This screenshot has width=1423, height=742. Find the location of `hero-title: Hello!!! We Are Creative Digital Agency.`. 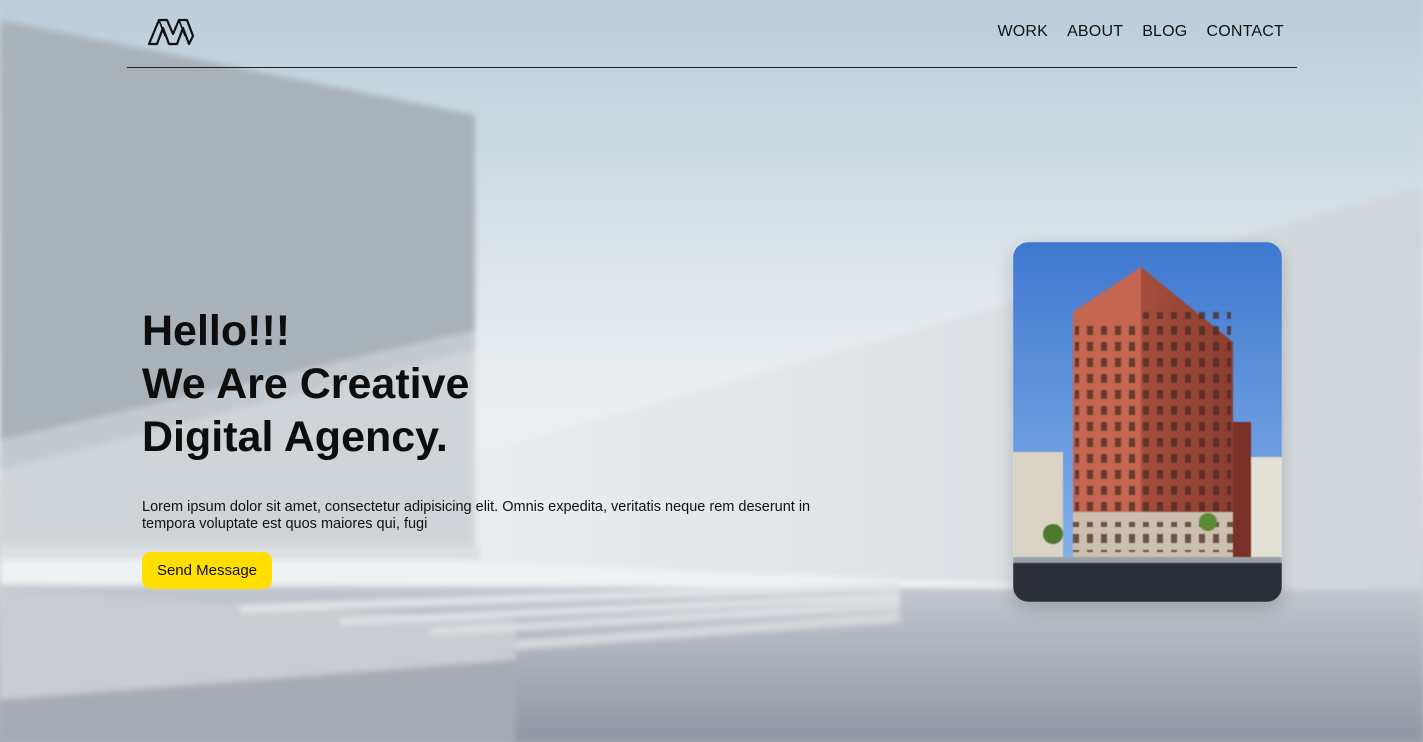

hero-title: Hello!!! We Are Creative Digital Agency. is located at coordinates (305, 384).